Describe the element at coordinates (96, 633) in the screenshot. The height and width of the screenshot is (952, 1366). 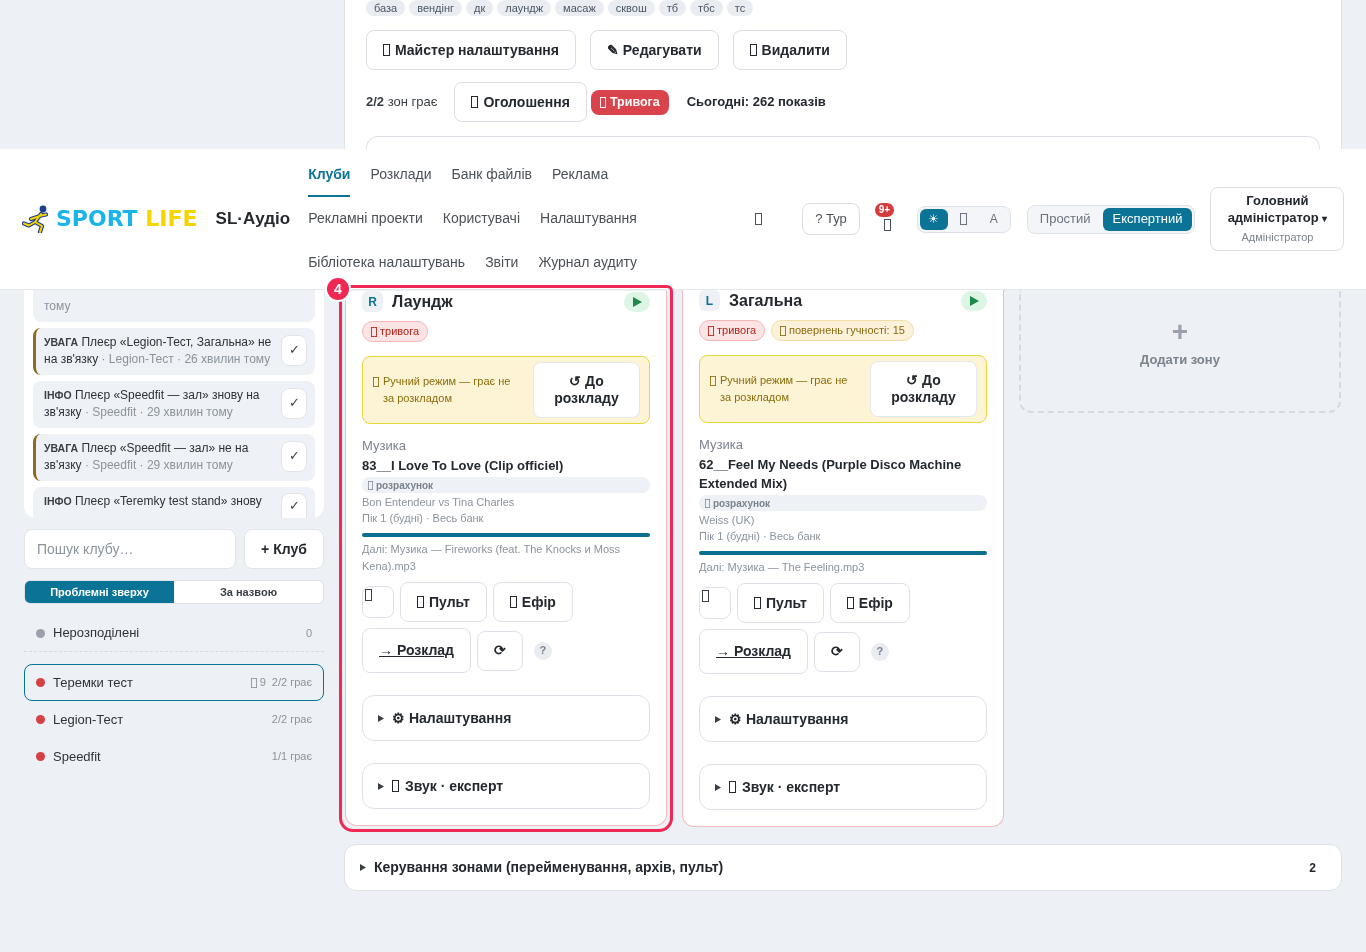
I see `club-name: Нерозподілені` at that location.